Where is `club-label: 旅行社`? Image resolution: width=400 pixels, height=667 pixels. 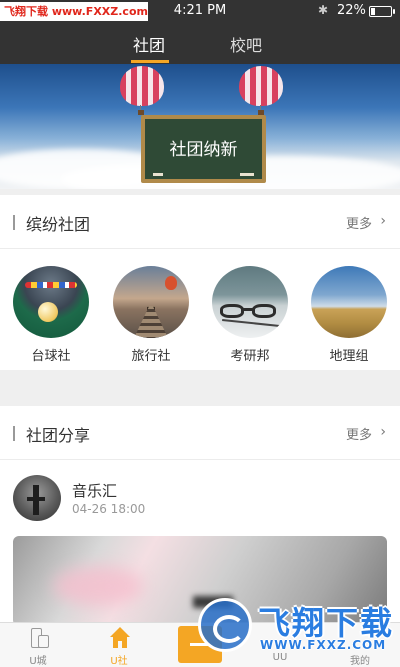
club-label: 旅行社 is located at coordinates (151, 356).